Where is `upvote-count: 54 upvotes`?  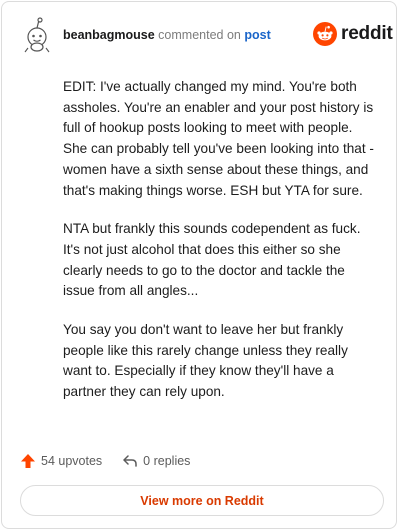 upvote-count: 54 upvotes is located at coordinates (72, 461).